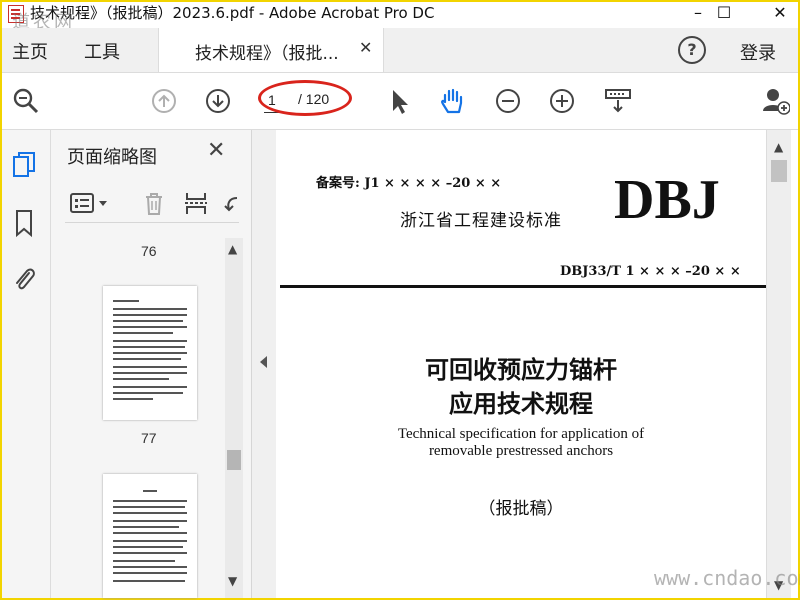  Describe the element at coordinates (650, 271) in the screenshot. I see `standard-code: DBJ33/T 1 × × × –20 × ×` at that location.